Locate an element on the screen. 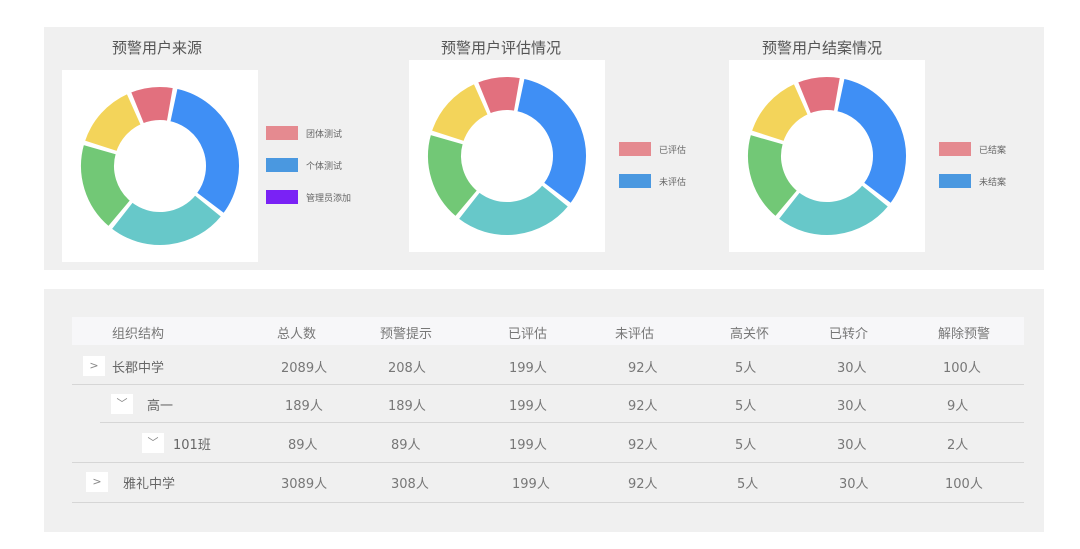  cell-total: 89人 is located at coordinates (303, 445).